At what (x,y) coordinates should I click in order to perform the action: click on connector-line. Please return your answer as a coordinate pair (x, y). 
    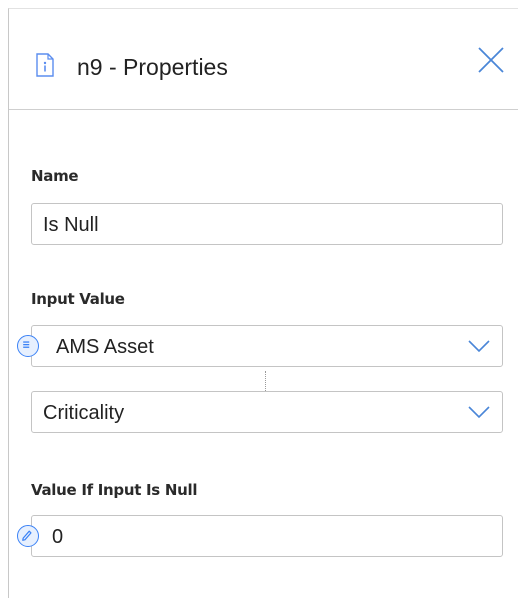
    Looking at the image, I should click on (265, 381).